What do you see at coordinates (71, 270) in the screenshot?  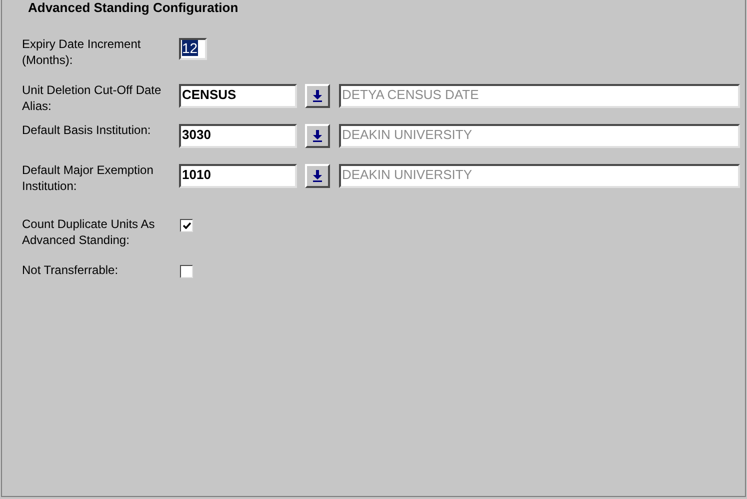 I see `field-label: Not Transferrable:` at bounding box center [71, 270].